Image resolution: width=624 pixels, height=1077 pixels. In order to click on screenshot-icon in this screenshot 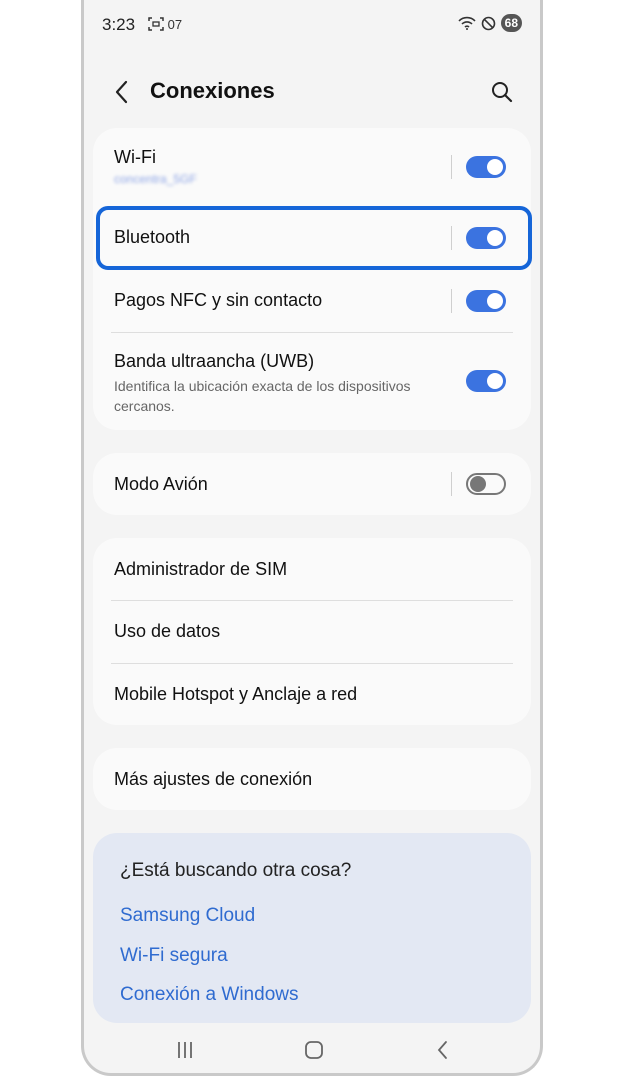, I will do `click(156, 24)`.